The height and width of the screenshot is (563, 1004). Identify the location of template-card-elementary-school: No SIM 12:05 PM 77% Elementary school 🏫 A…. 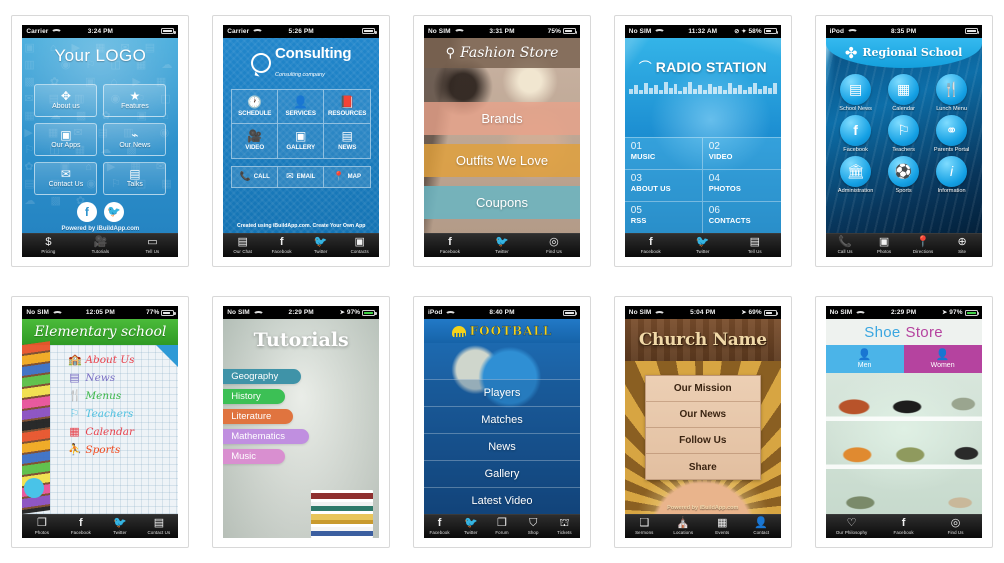
(100, 422).